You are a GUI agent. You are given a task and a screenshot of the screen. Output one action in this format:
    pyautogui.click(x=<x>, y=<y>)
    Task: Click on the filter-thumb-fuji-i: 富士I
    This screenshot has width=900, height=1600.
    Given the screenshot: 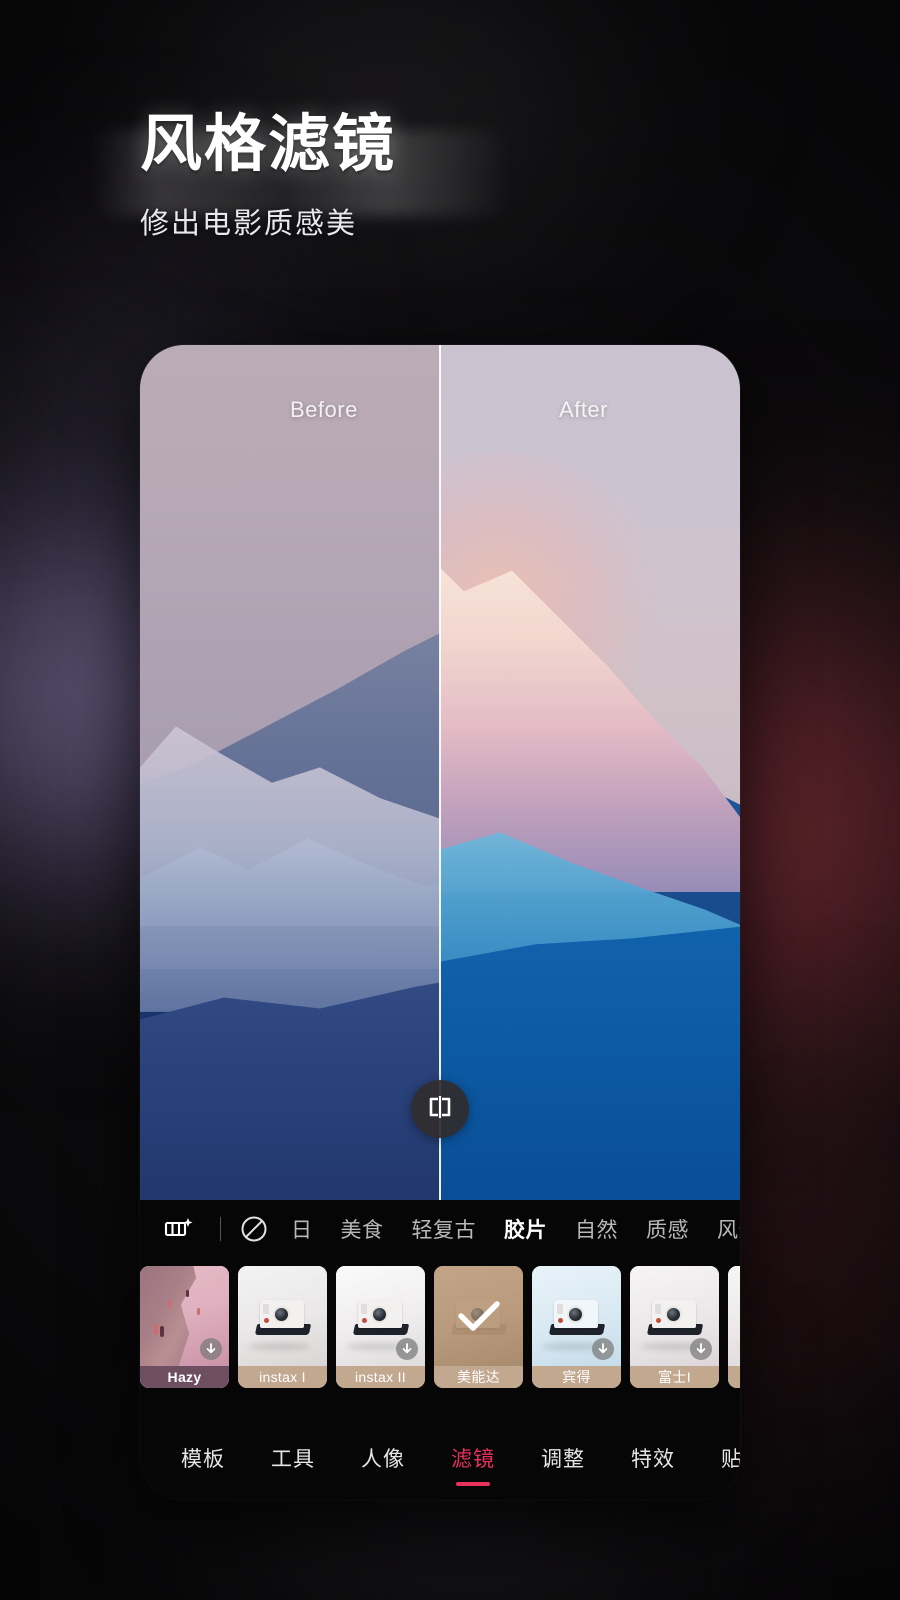 What is the action you would take?
    pyautogui.click(x=674, y=1327)
    